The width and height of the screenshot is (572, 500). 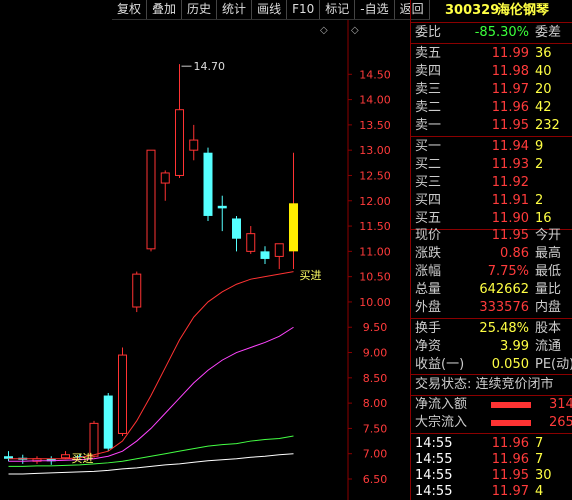 What do you see at coordinates (375, 226) in the screenshot?
I see `y-tick-label: 11.50` at bounding box center [375, 226].